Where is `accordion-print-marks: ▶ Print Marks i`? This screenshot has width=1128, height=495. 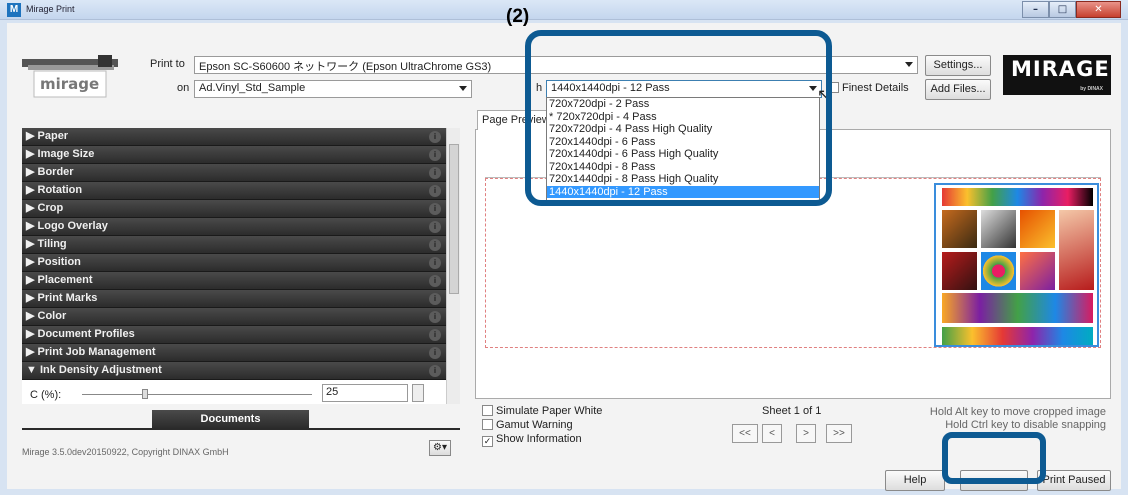
accordion-print-marks: ▶ Print Marks i is located at coordinates (234, 299).